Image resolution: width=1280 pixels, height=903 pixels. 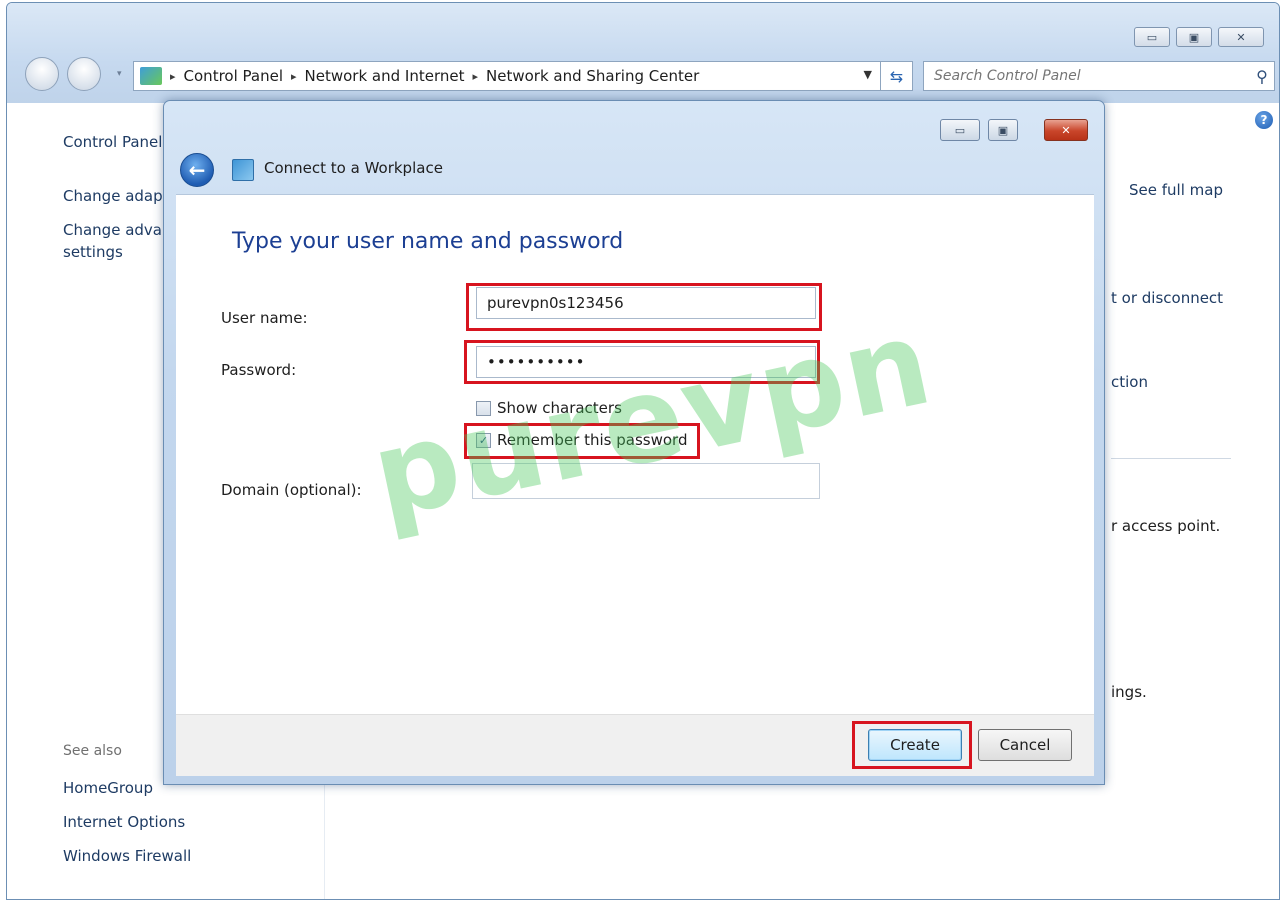 What do you see at coordinates (1241, 37) in the screenshot?
I see `close-button: ✕` at bounding box center [1241, 37].